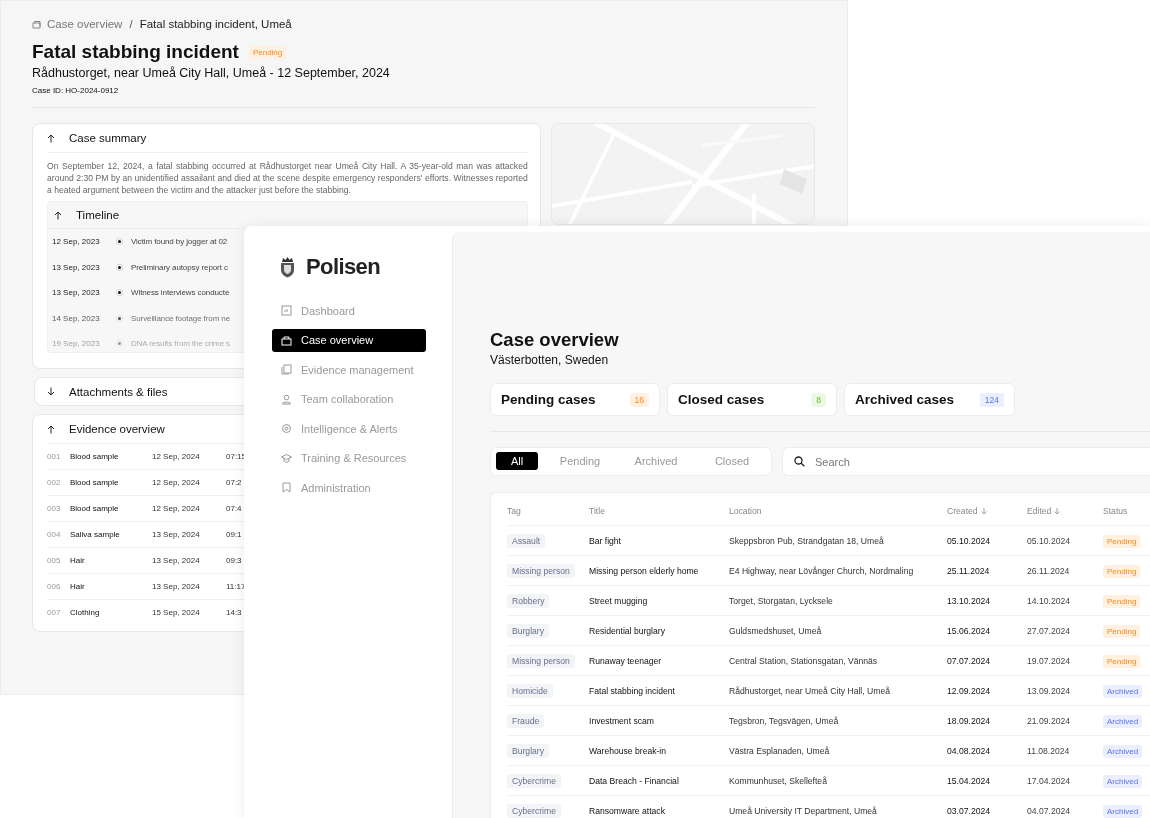 The image size is (1150, 818). I want to click on tag-chip: Fraude, so click(526, 720).